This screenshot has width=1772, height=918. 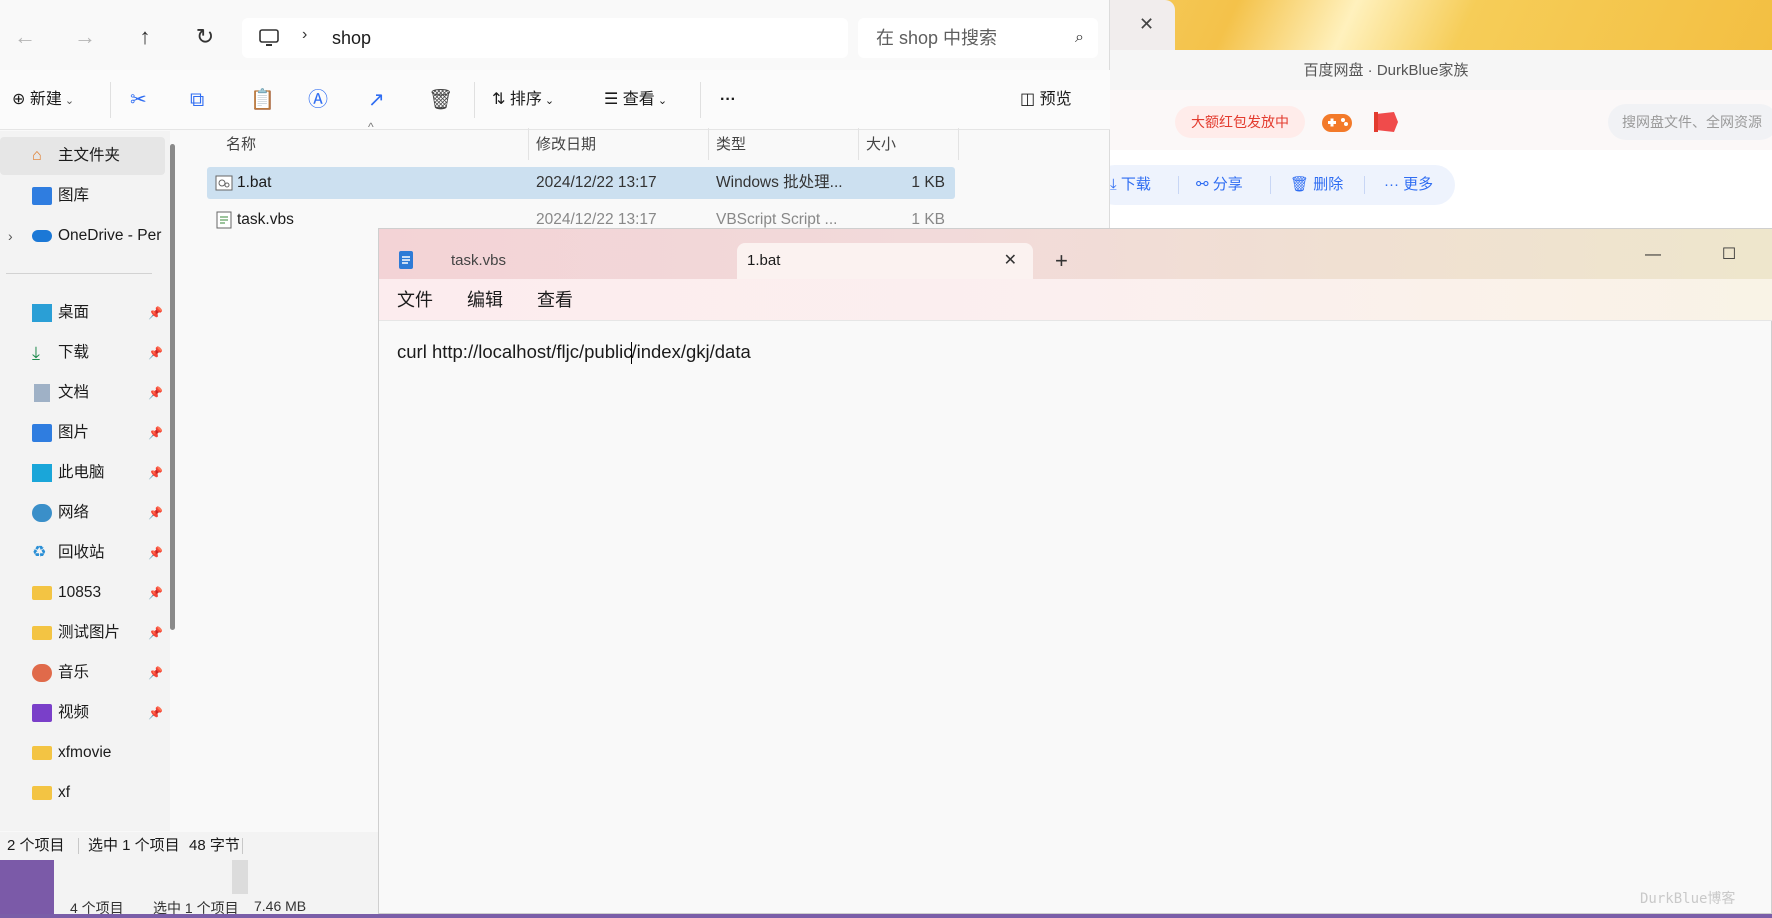 I want to click on minimize-icon: —, so click(x=1653, y=255).